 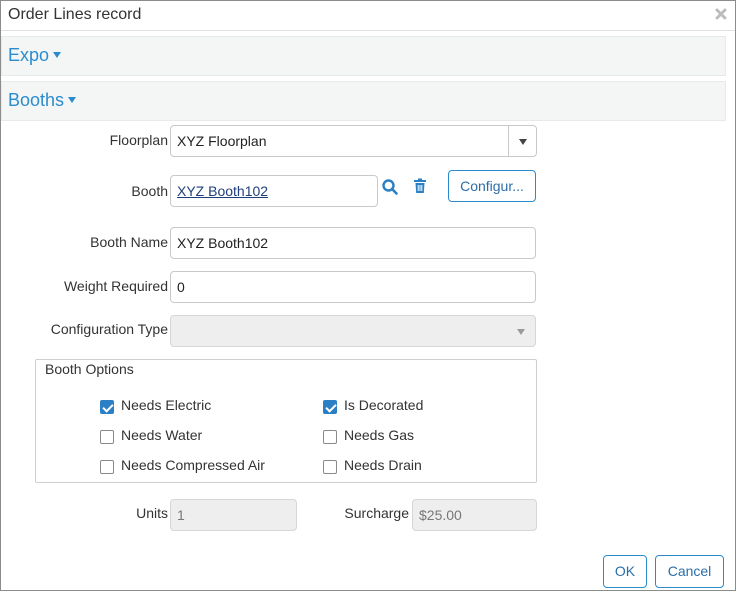 What do you see at coordinates (379, 435) in the screenshot?
I see `needs-gas-label: Needs Gas` at bounding box center [379, 435].